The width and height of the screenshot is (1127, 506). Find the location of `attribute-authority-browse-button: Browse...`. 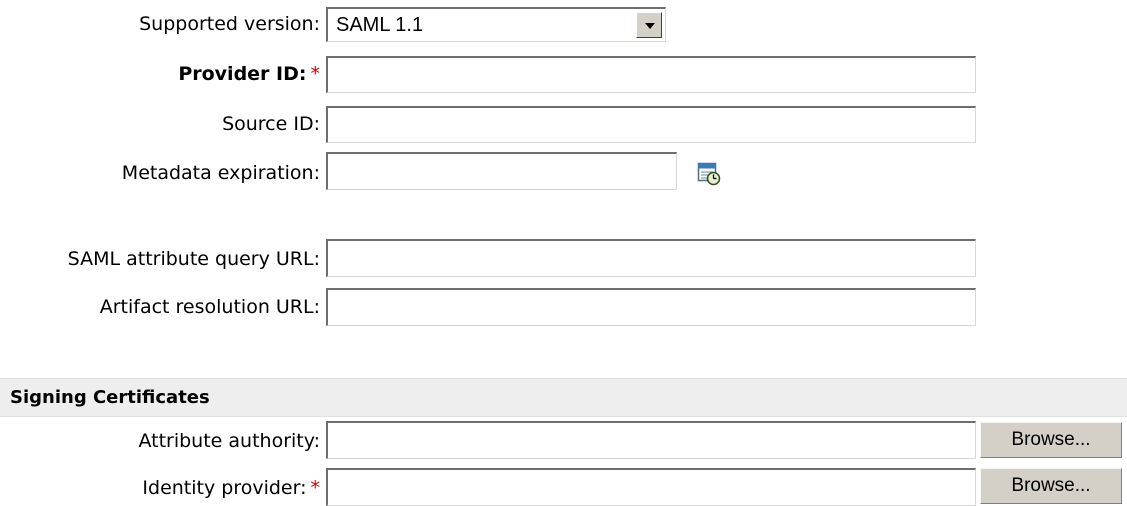

attribute-authority-browse-button: Browse... is located at coordinates (1051, 440).